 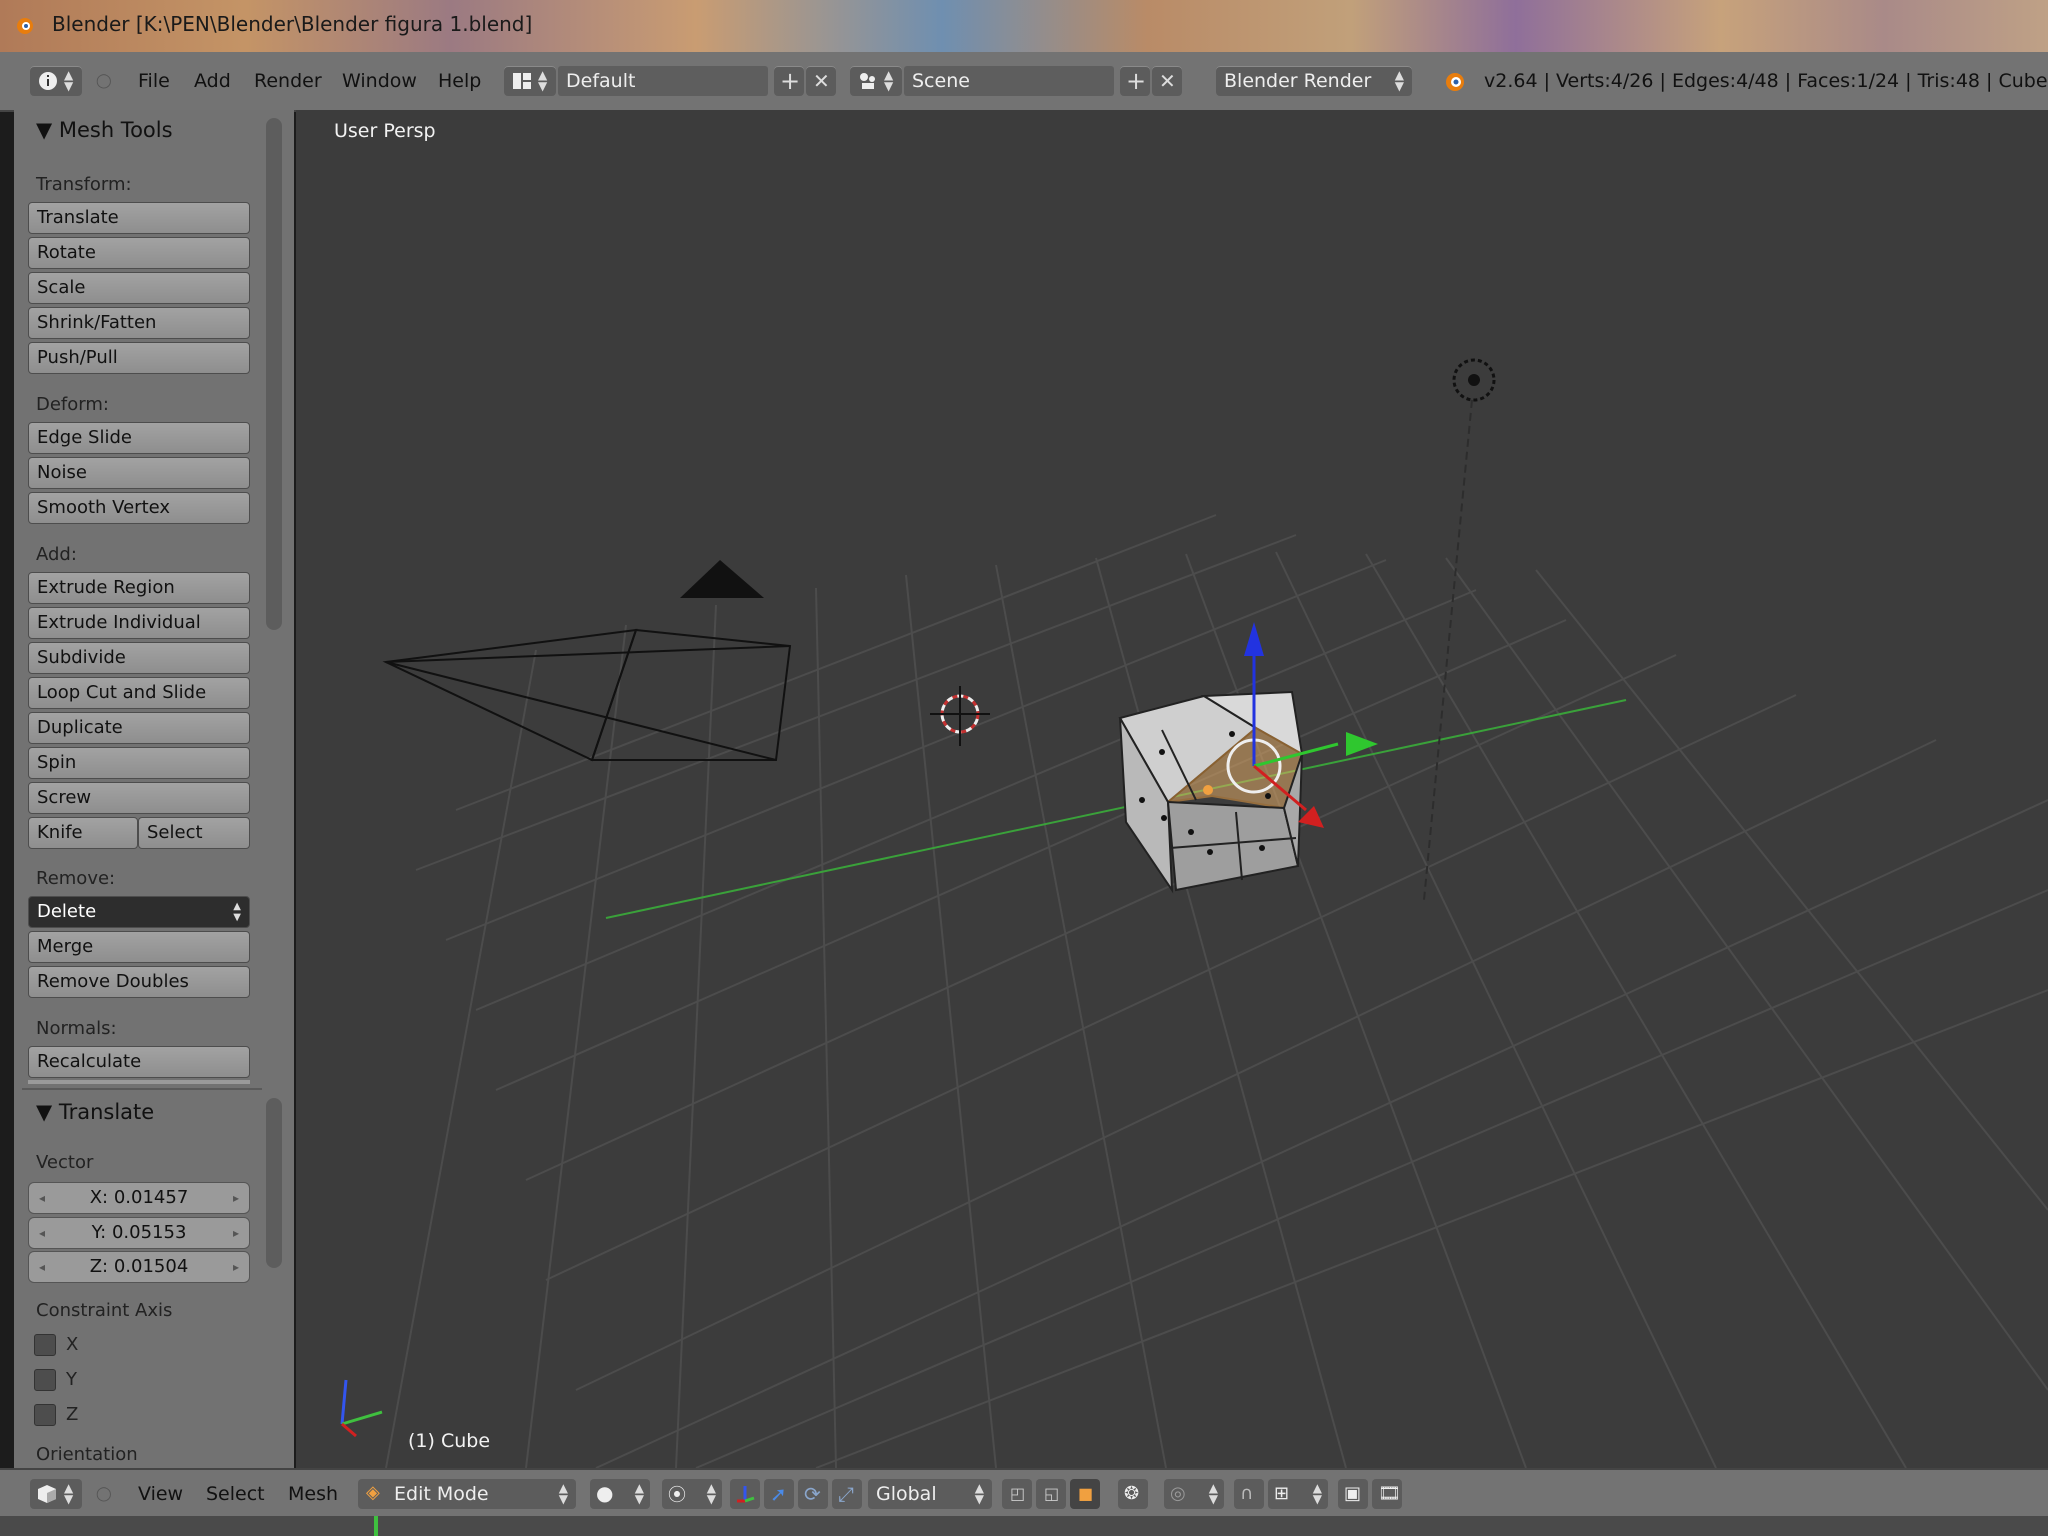 What do you see at coordinates (1167, 81) in the screenshot?
I see `remove-scene-button: ✕` at bounding box center [1167, 81].